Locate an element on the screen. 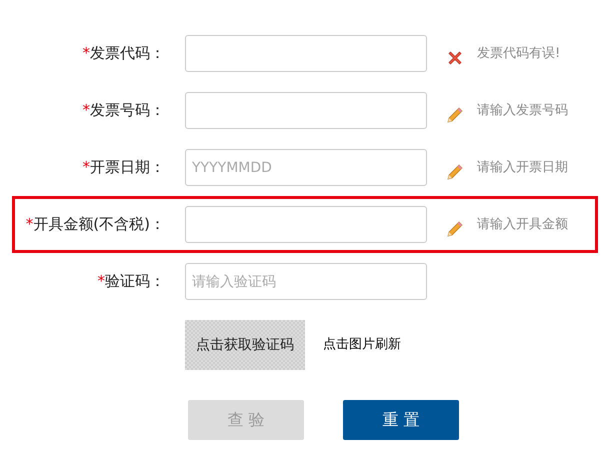 Image resolution: width=610 pixels, height=458 pixels. field-label: *开具金额(不含税)： is located at coordinates (95, 224).